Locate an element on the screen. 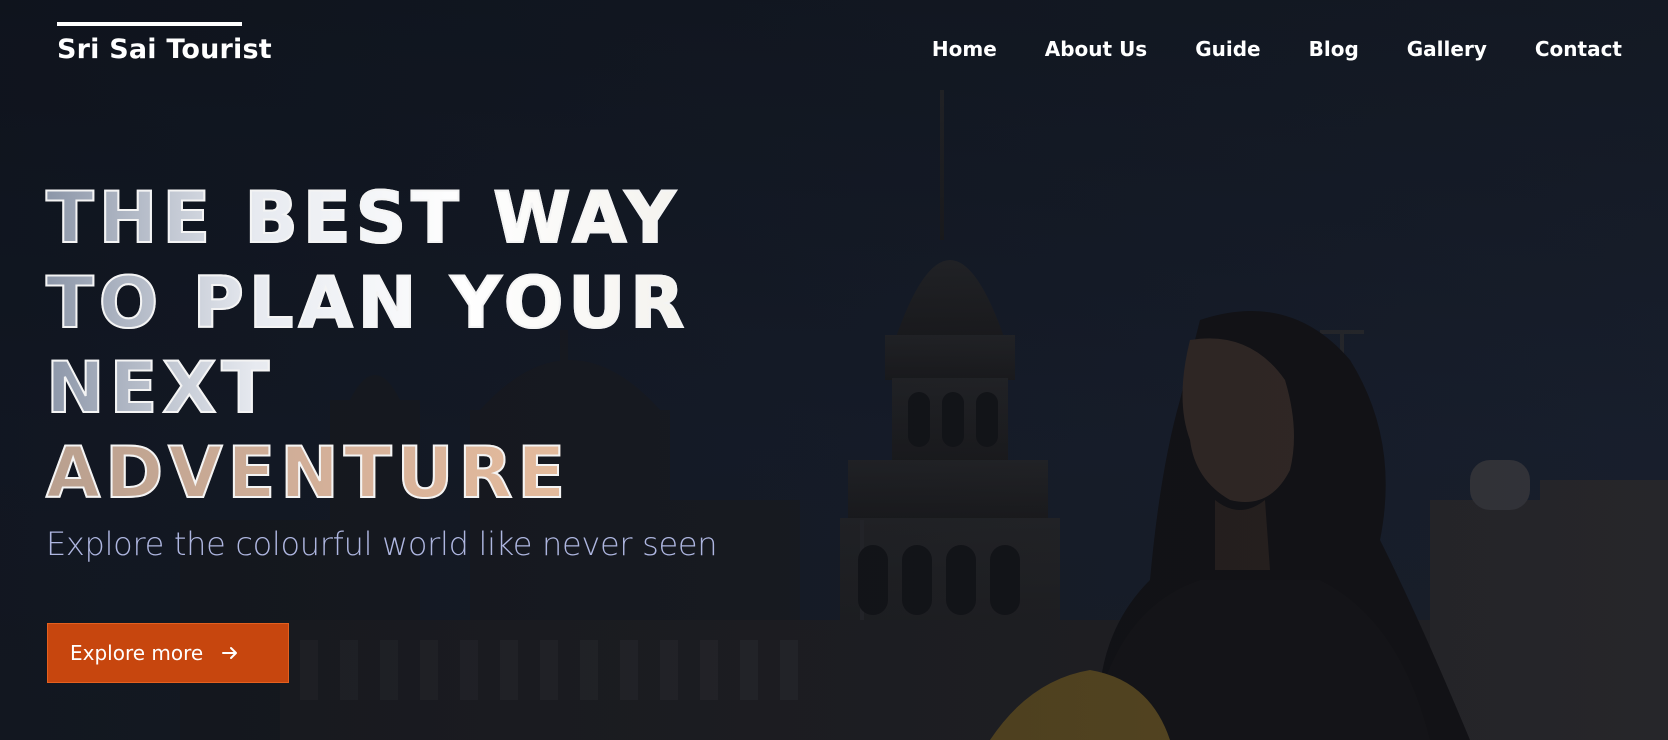  arrow-right-icon is located at coordinates (230, 653).